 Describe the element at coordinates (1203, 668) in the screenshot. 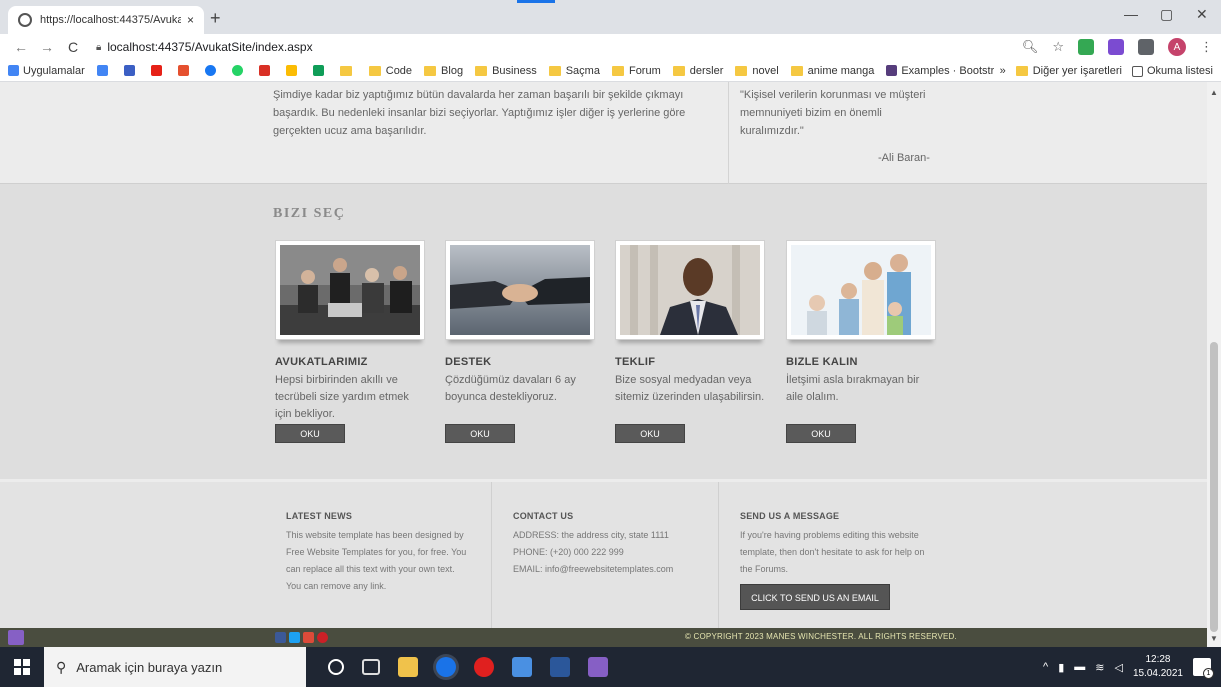

I see `notification-center-icon: 1` at that location.